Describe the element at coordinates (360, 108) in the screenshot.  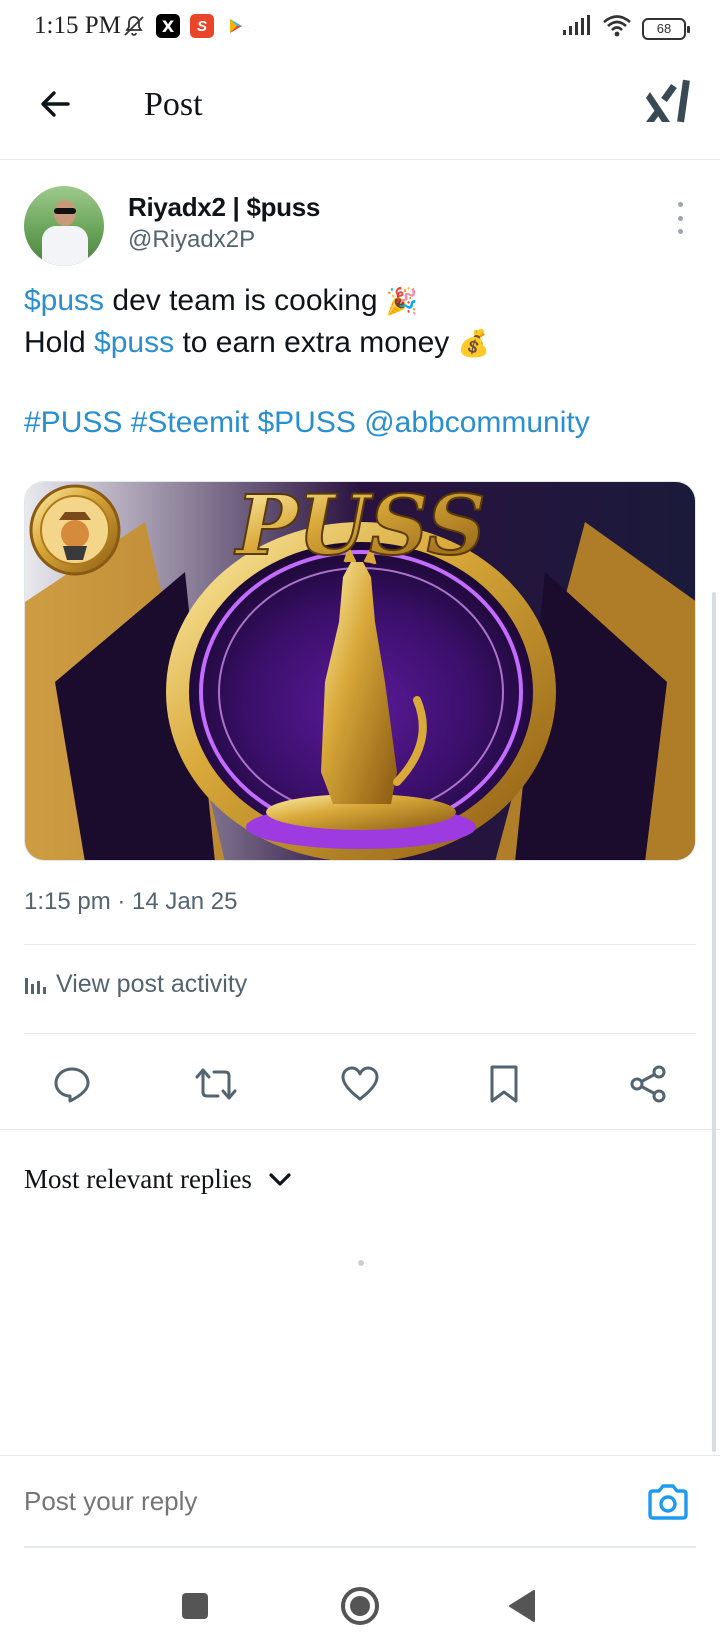
I see `header: Post` at that location.